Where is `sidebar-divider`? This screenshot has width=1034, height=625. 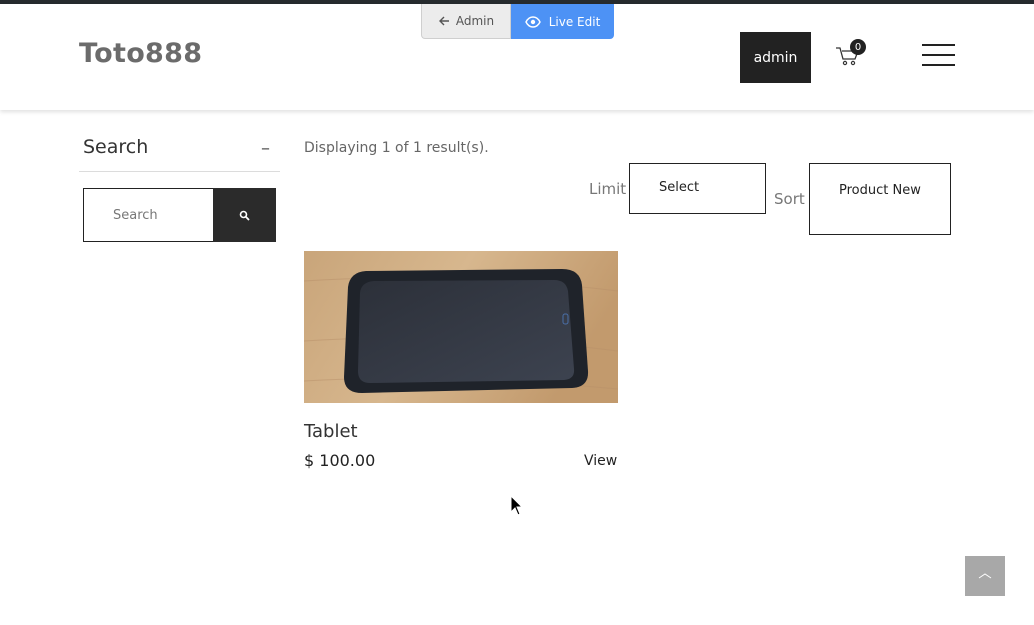 sidebar-divider is located at coordinates (179, 171).